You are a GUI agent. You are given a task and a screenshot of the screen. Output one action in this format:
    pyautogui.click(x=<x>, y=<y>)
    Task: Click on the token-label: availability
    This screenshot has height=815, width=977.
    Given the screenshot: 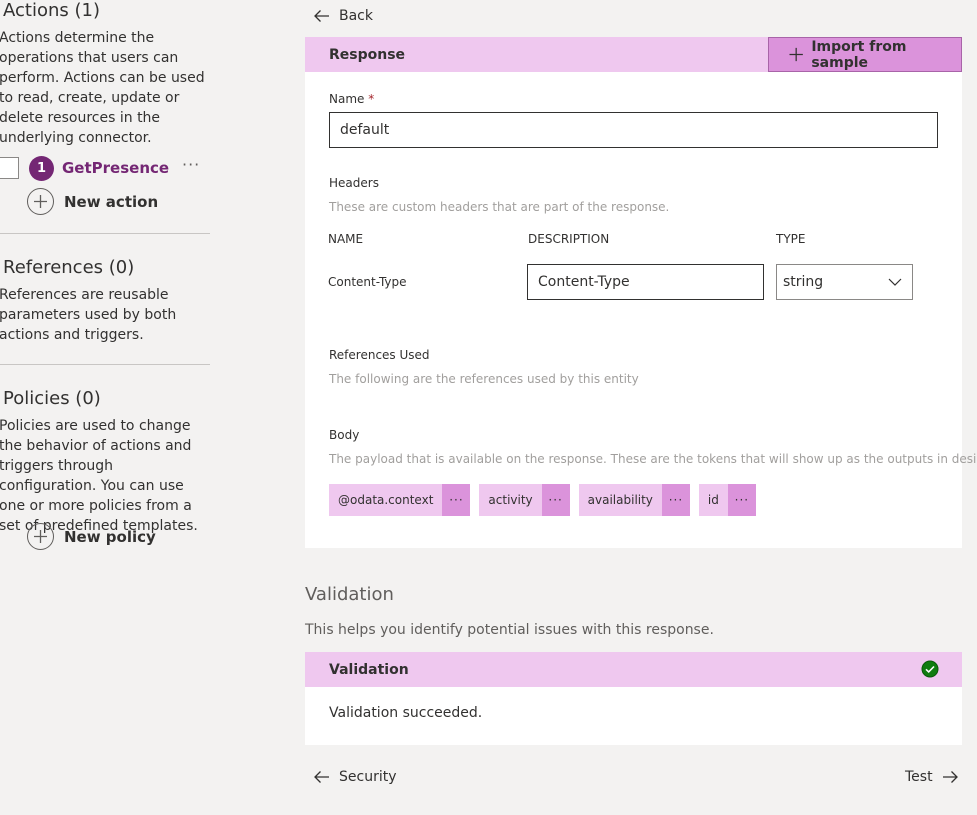 What is the action you would take?
    pyautogui.click(x=620, y=500)
    